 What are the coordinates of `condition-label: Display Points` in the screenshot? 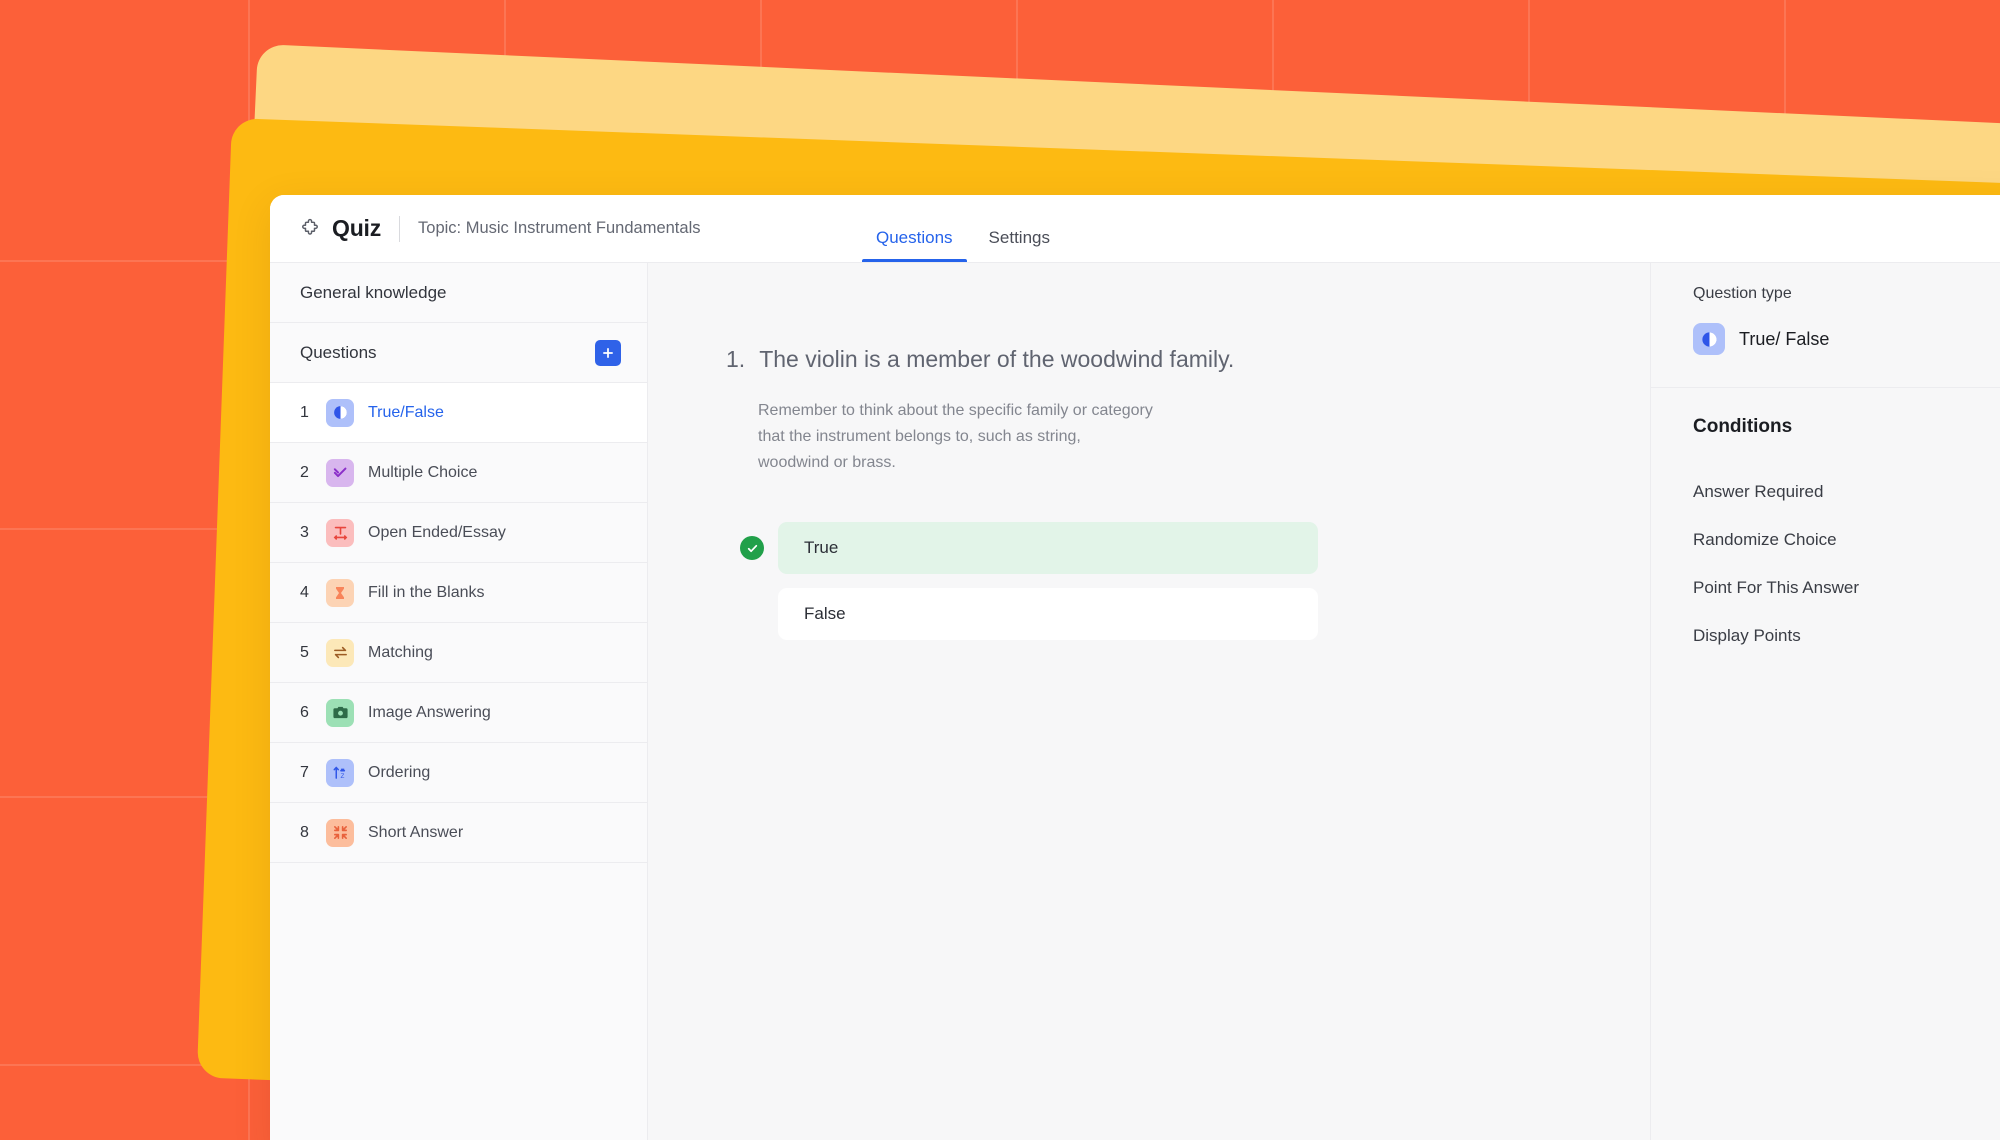 It's located at (1747, 635).